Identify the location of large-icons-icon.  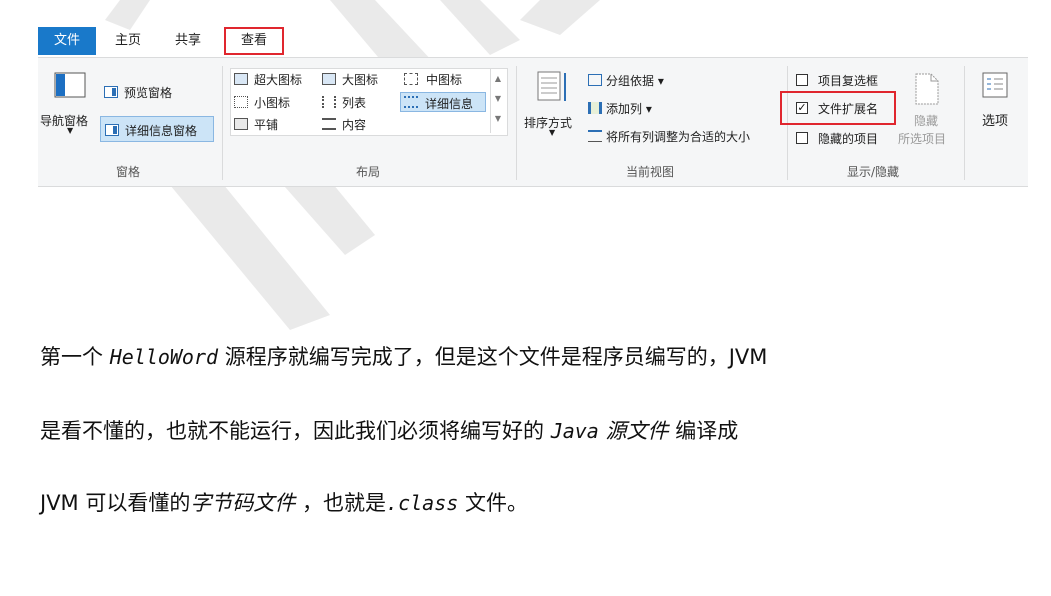
(329, 79).